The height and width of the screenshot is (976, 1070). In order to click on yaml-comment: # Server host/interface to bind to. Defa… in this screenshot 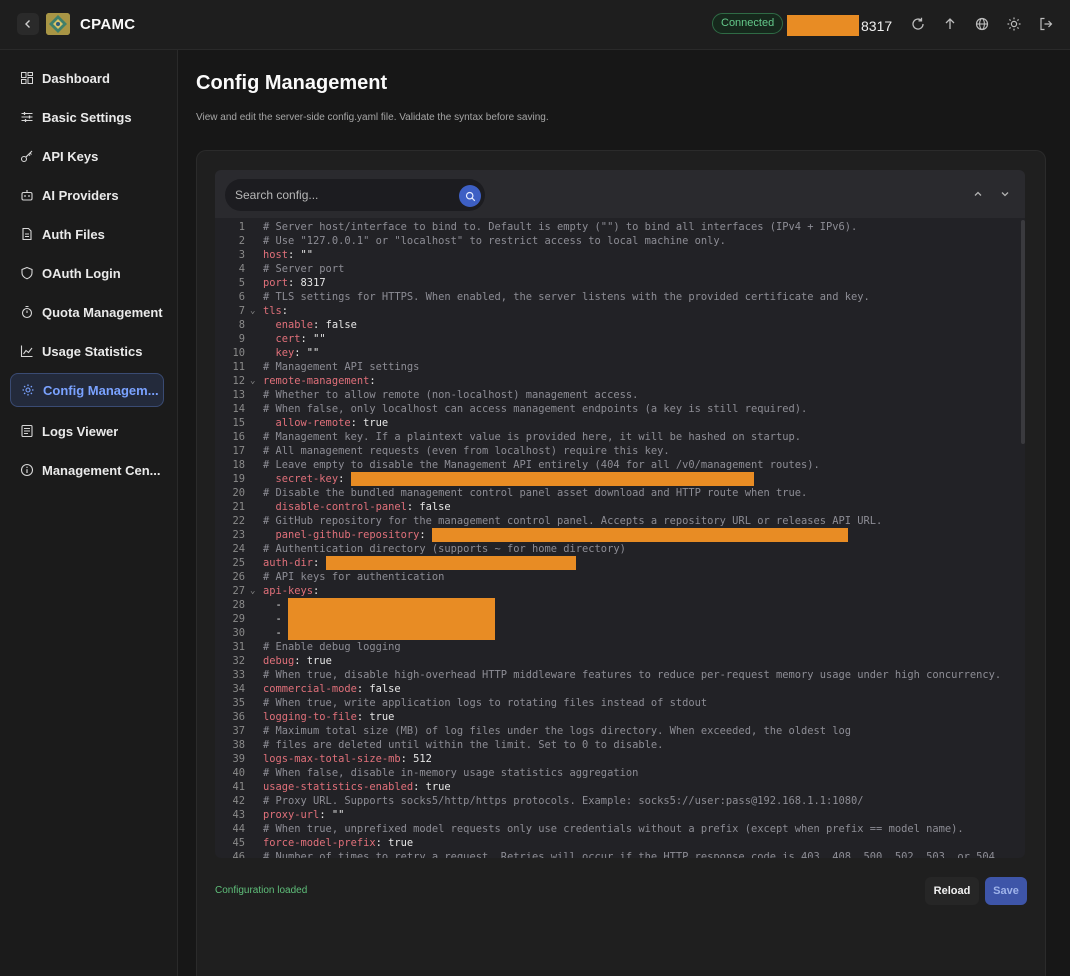, I will do `click(560, 227)`.